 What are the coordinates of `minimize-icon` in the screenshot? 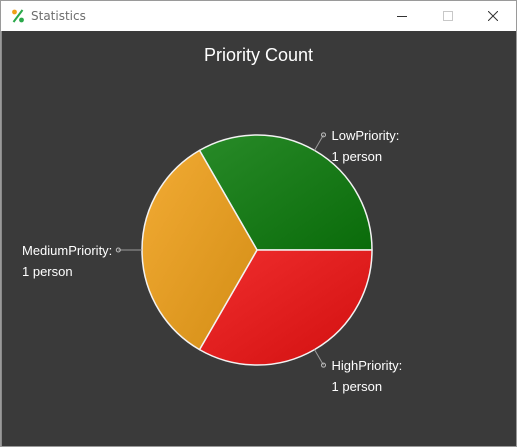 It's located at (402, 16).